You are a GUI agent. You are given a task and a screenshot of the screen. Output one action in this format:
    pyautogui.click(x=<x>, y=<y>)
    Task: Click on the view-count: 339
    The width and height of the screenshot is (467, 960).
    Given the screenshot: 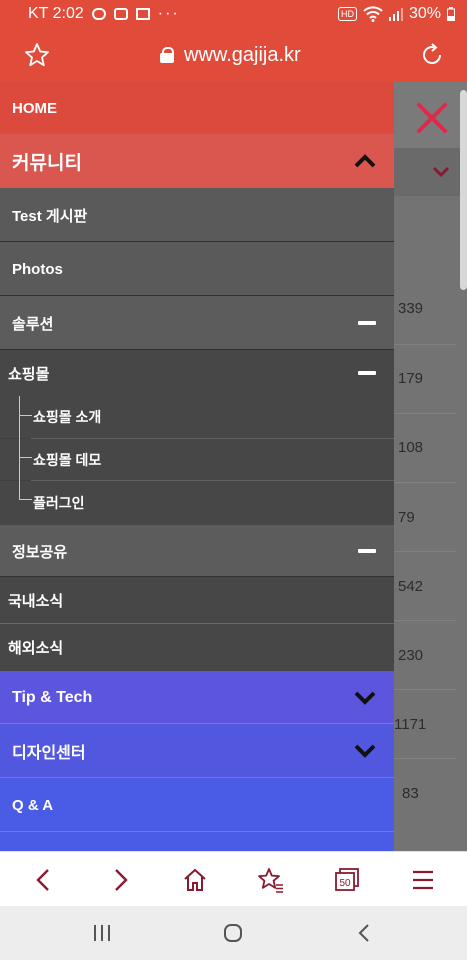 What is the action you would take?
    pyautogui.click(x=411, y=308)
    